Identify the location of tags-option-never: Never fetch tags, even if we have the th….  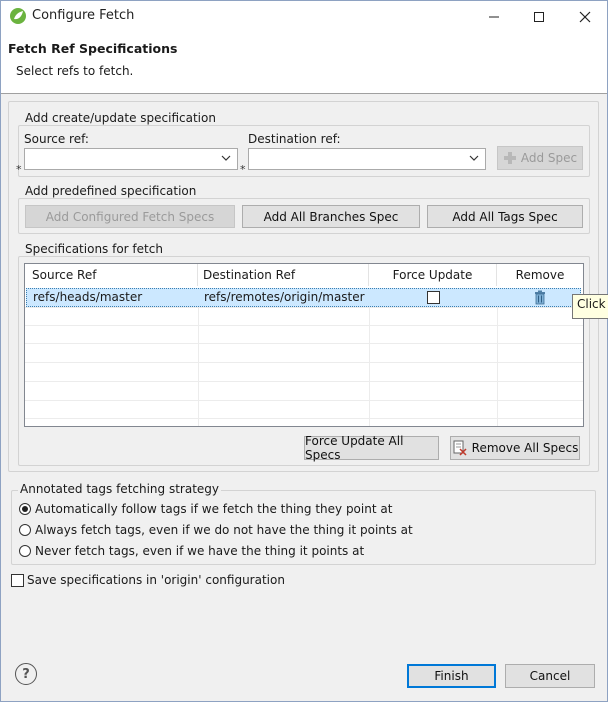
(219, 552).